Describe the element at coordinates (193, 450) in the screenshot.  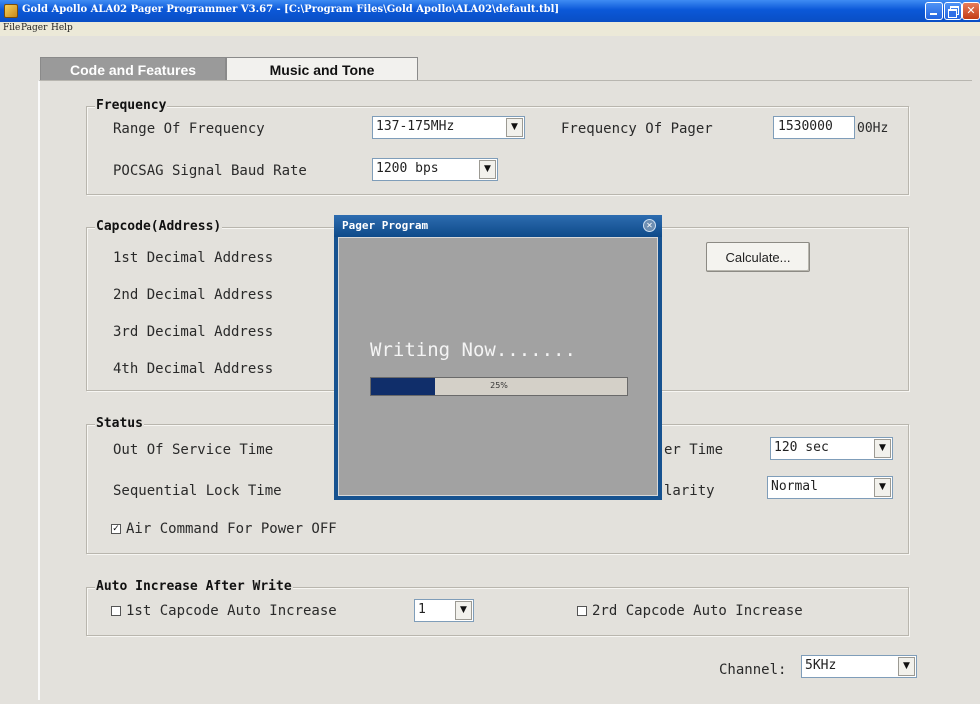
I see `out-of-service-time-label: Out Of Service Time` at that location.